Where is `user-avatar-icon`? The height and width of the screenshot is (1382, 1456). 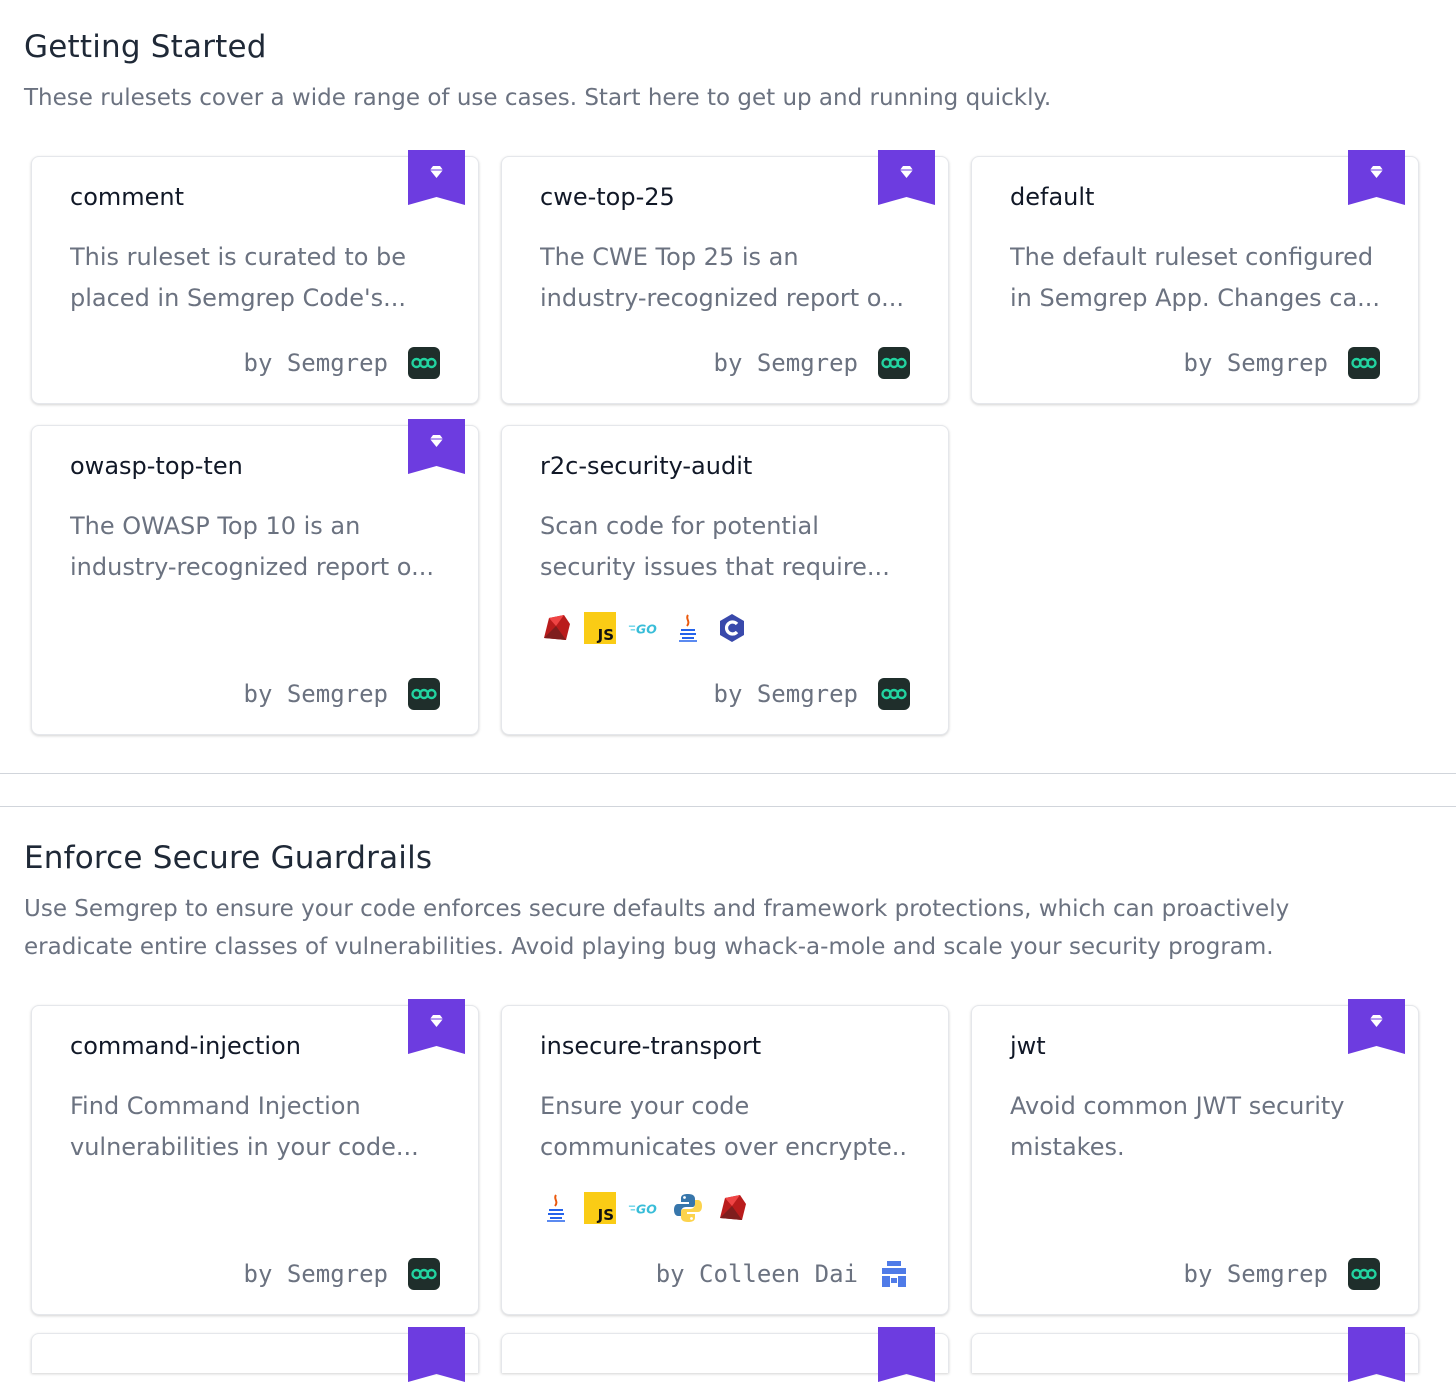 user-avatar-icon is located at coordinates (894, 1274).